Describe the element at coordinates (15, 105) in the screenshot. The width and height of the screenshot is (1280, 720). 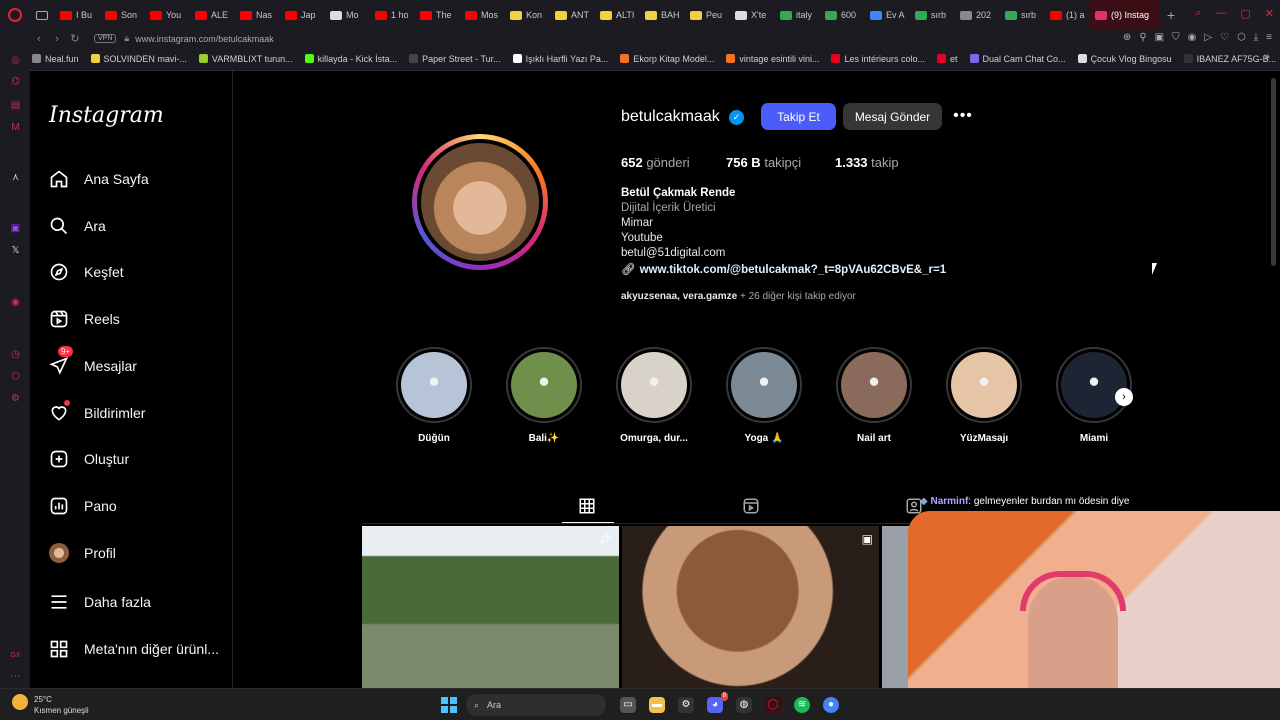
I see `whatsapp-icon: ▤` at that location.